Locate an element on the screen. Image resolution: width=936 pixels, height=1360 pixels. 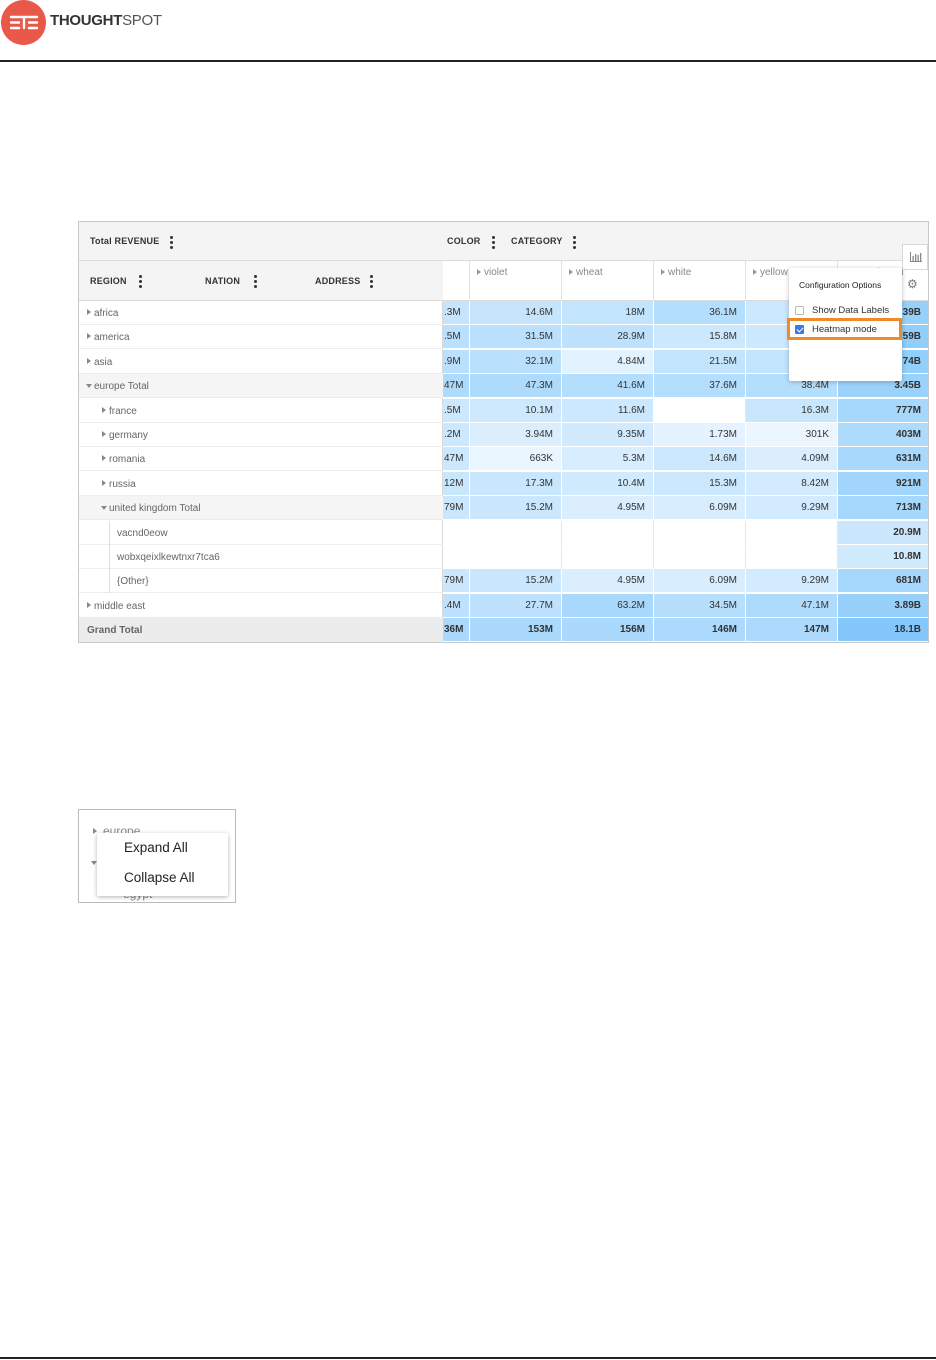
attr-header-nation: NATION is located at coordinates (222, 281).